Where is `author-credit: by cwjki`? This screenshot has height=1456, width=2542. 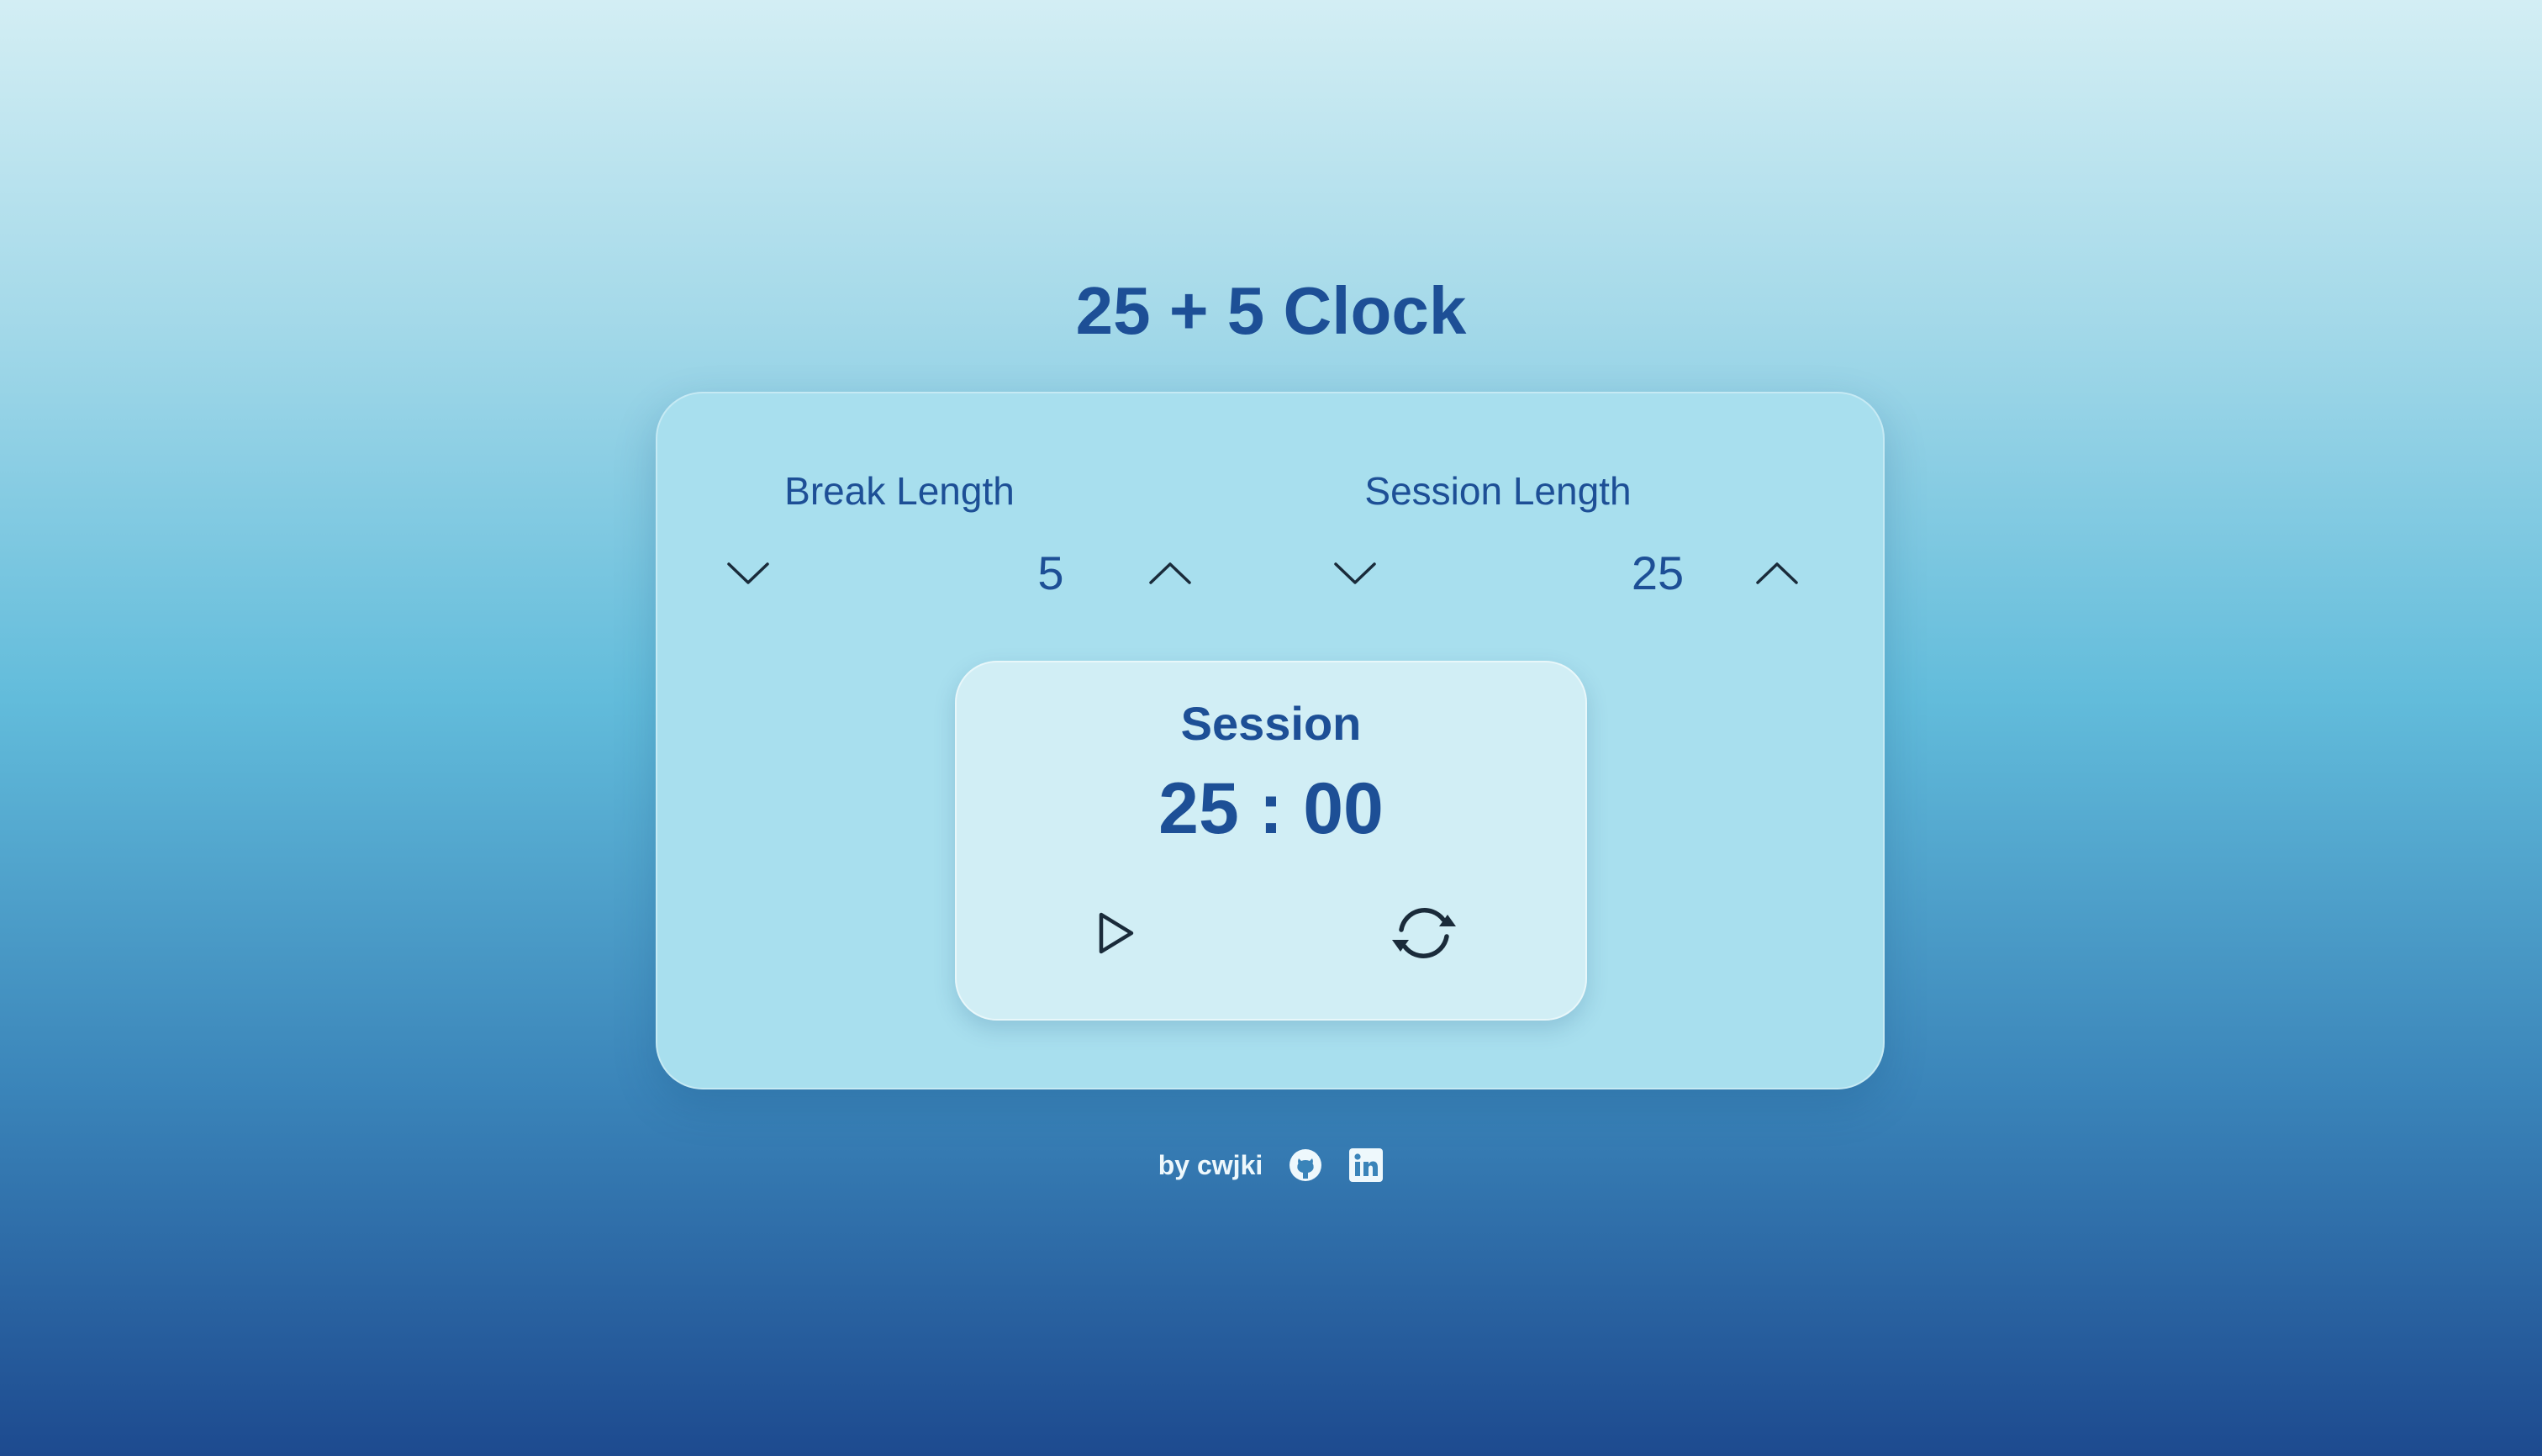
author-credit: by cwjki is located at coordinates (1211, 1165).